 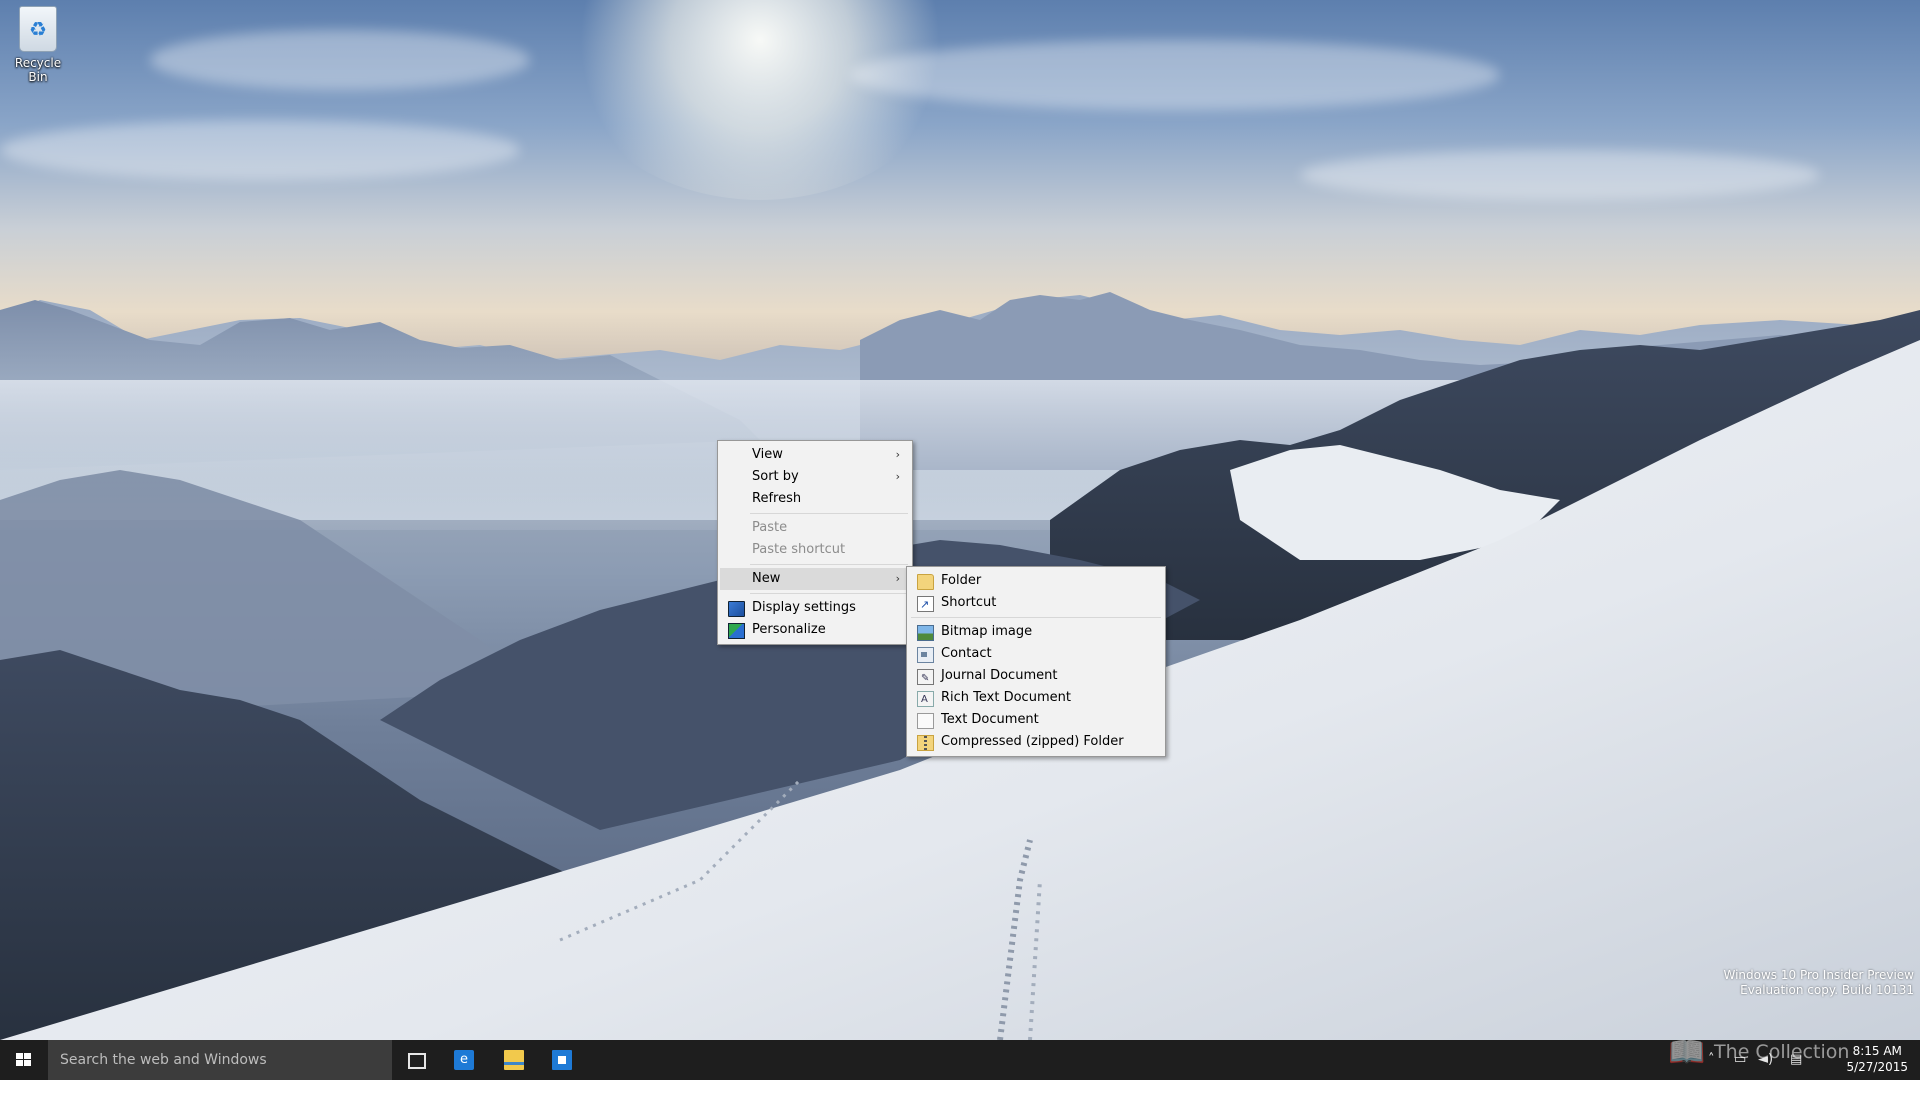 I want to click on display-settings-icon, so click(x=736, y=609).